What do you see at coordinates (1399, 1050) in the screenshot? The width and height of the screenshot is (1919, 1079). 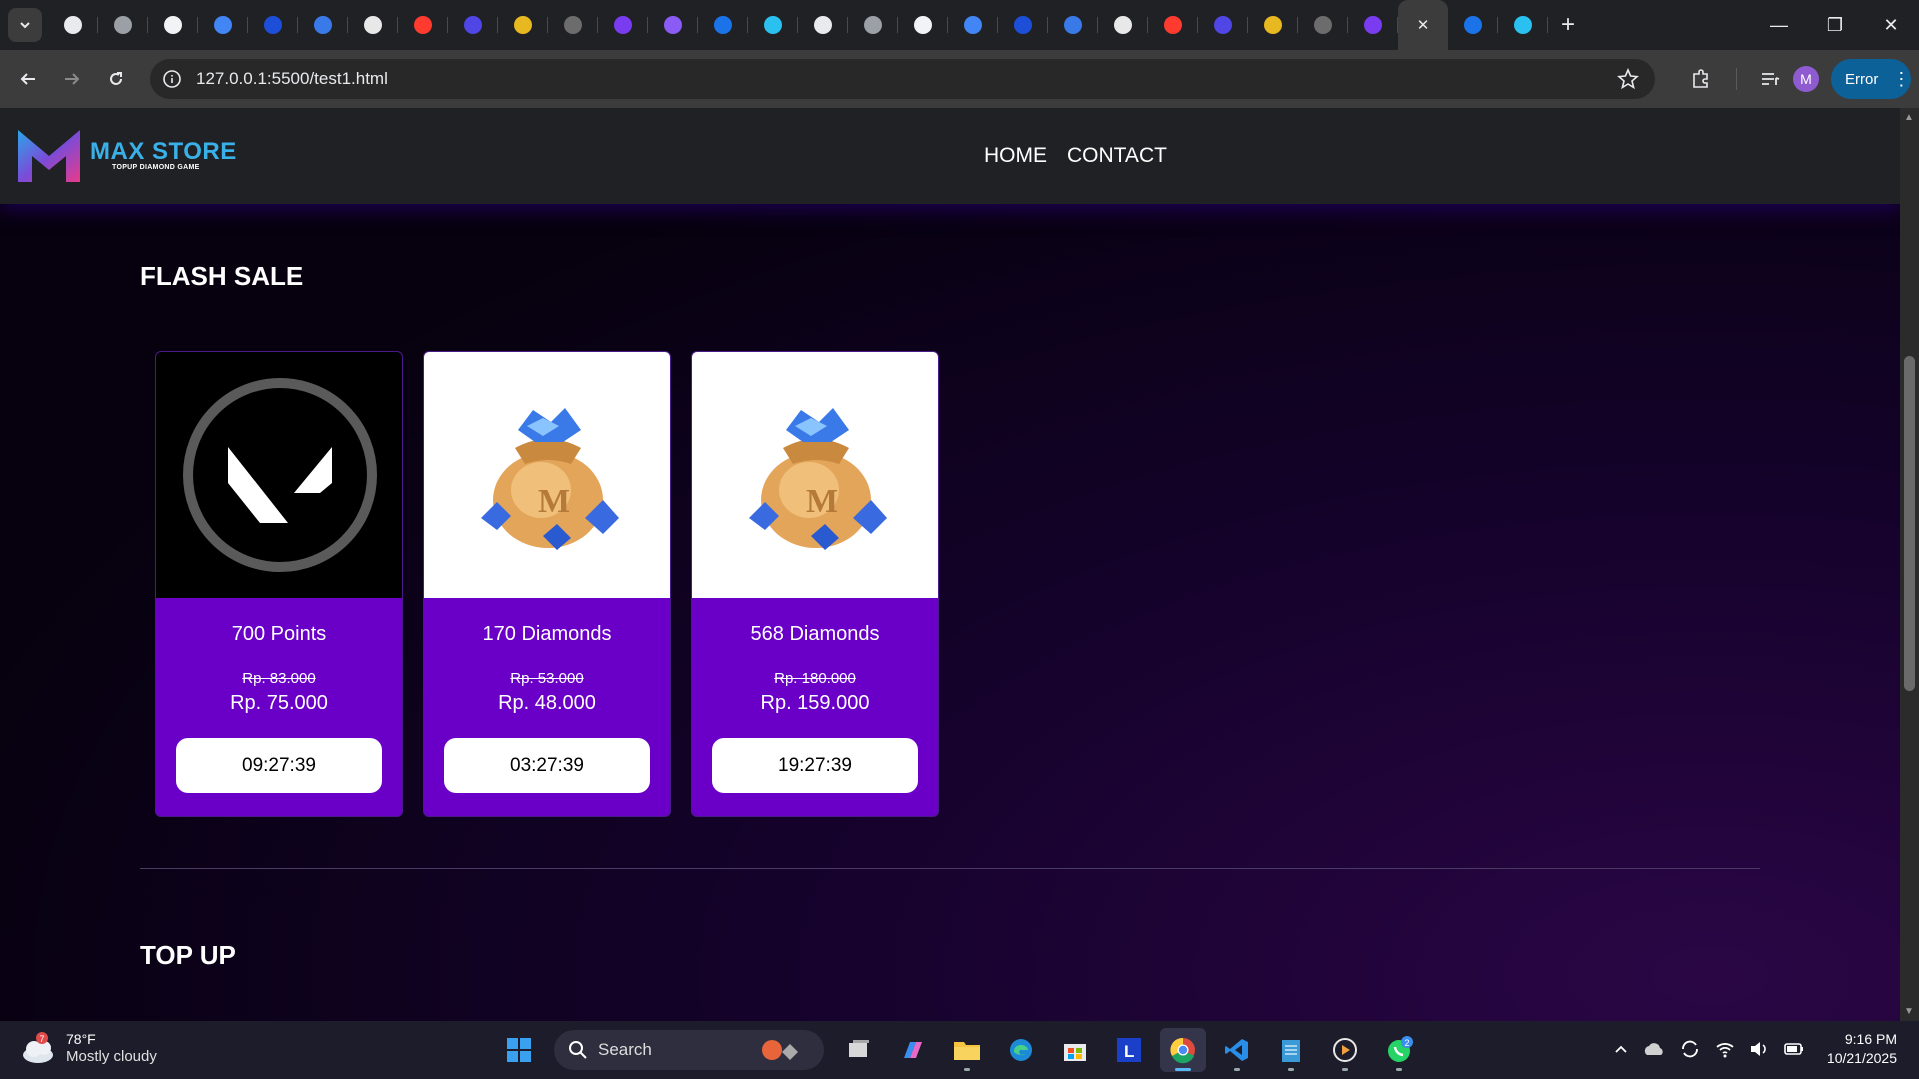 I see `whatsapp-app: 2` at bounding box center [1399, 1050].